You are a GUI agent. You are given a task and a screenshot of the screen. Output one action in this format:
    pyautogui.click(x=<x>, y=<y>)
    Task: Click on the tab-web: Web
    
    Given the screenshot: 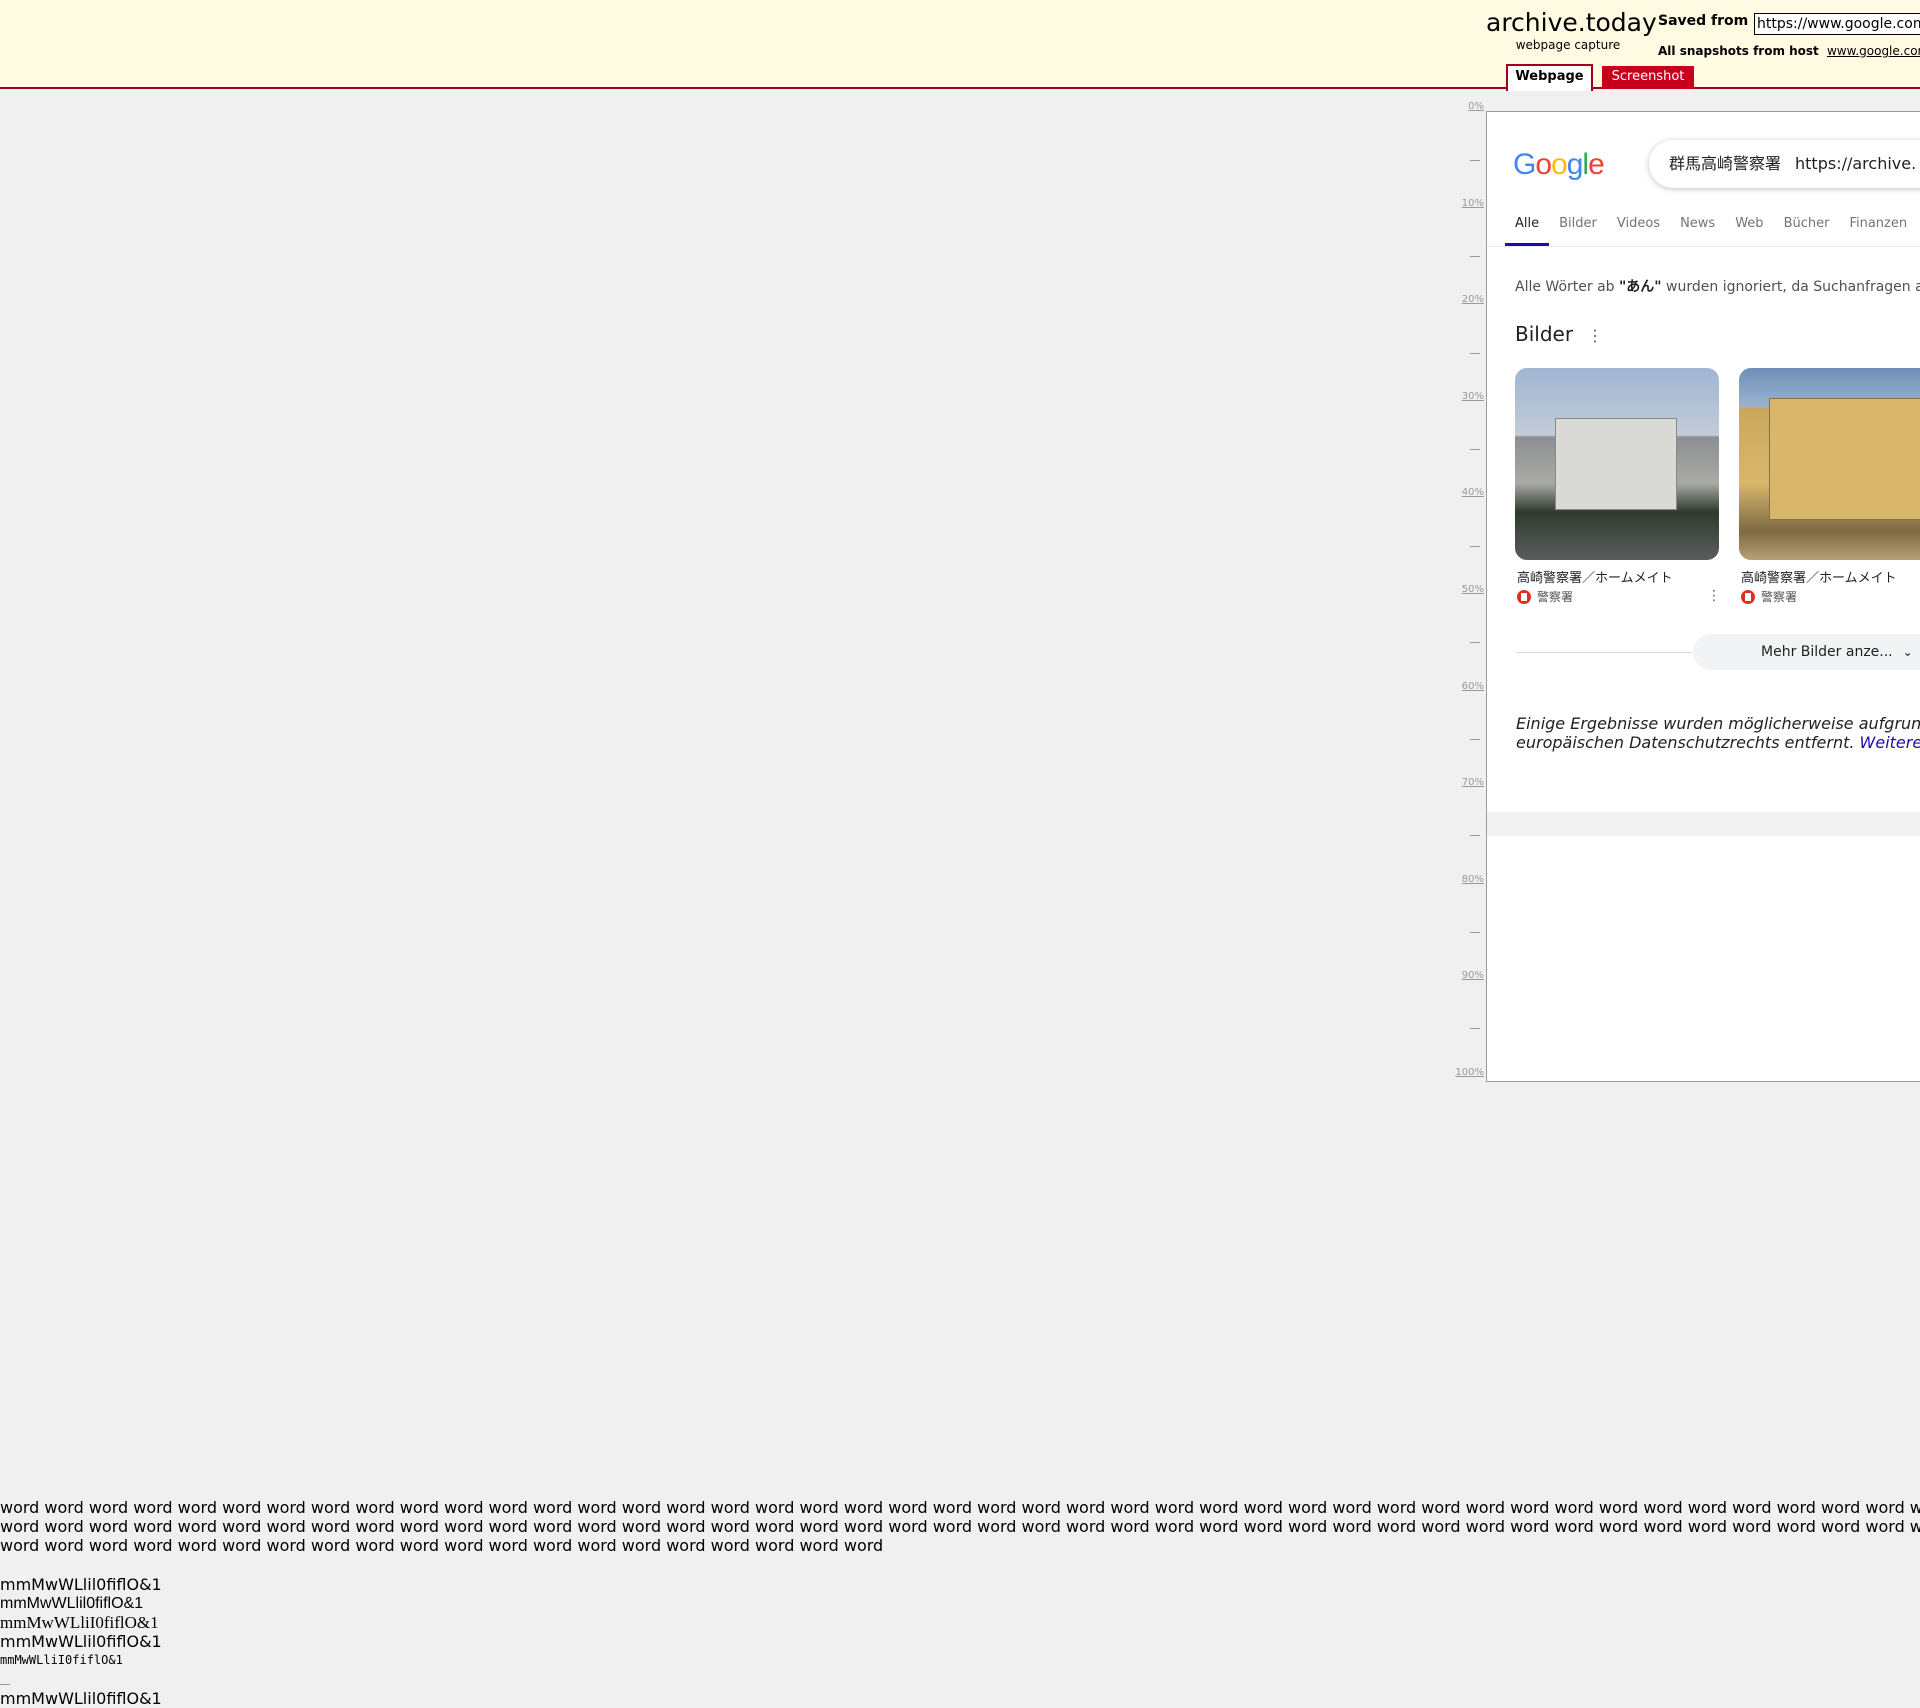 What is the action you would take?
    pyautogui.click(x=1749, y=229)
    